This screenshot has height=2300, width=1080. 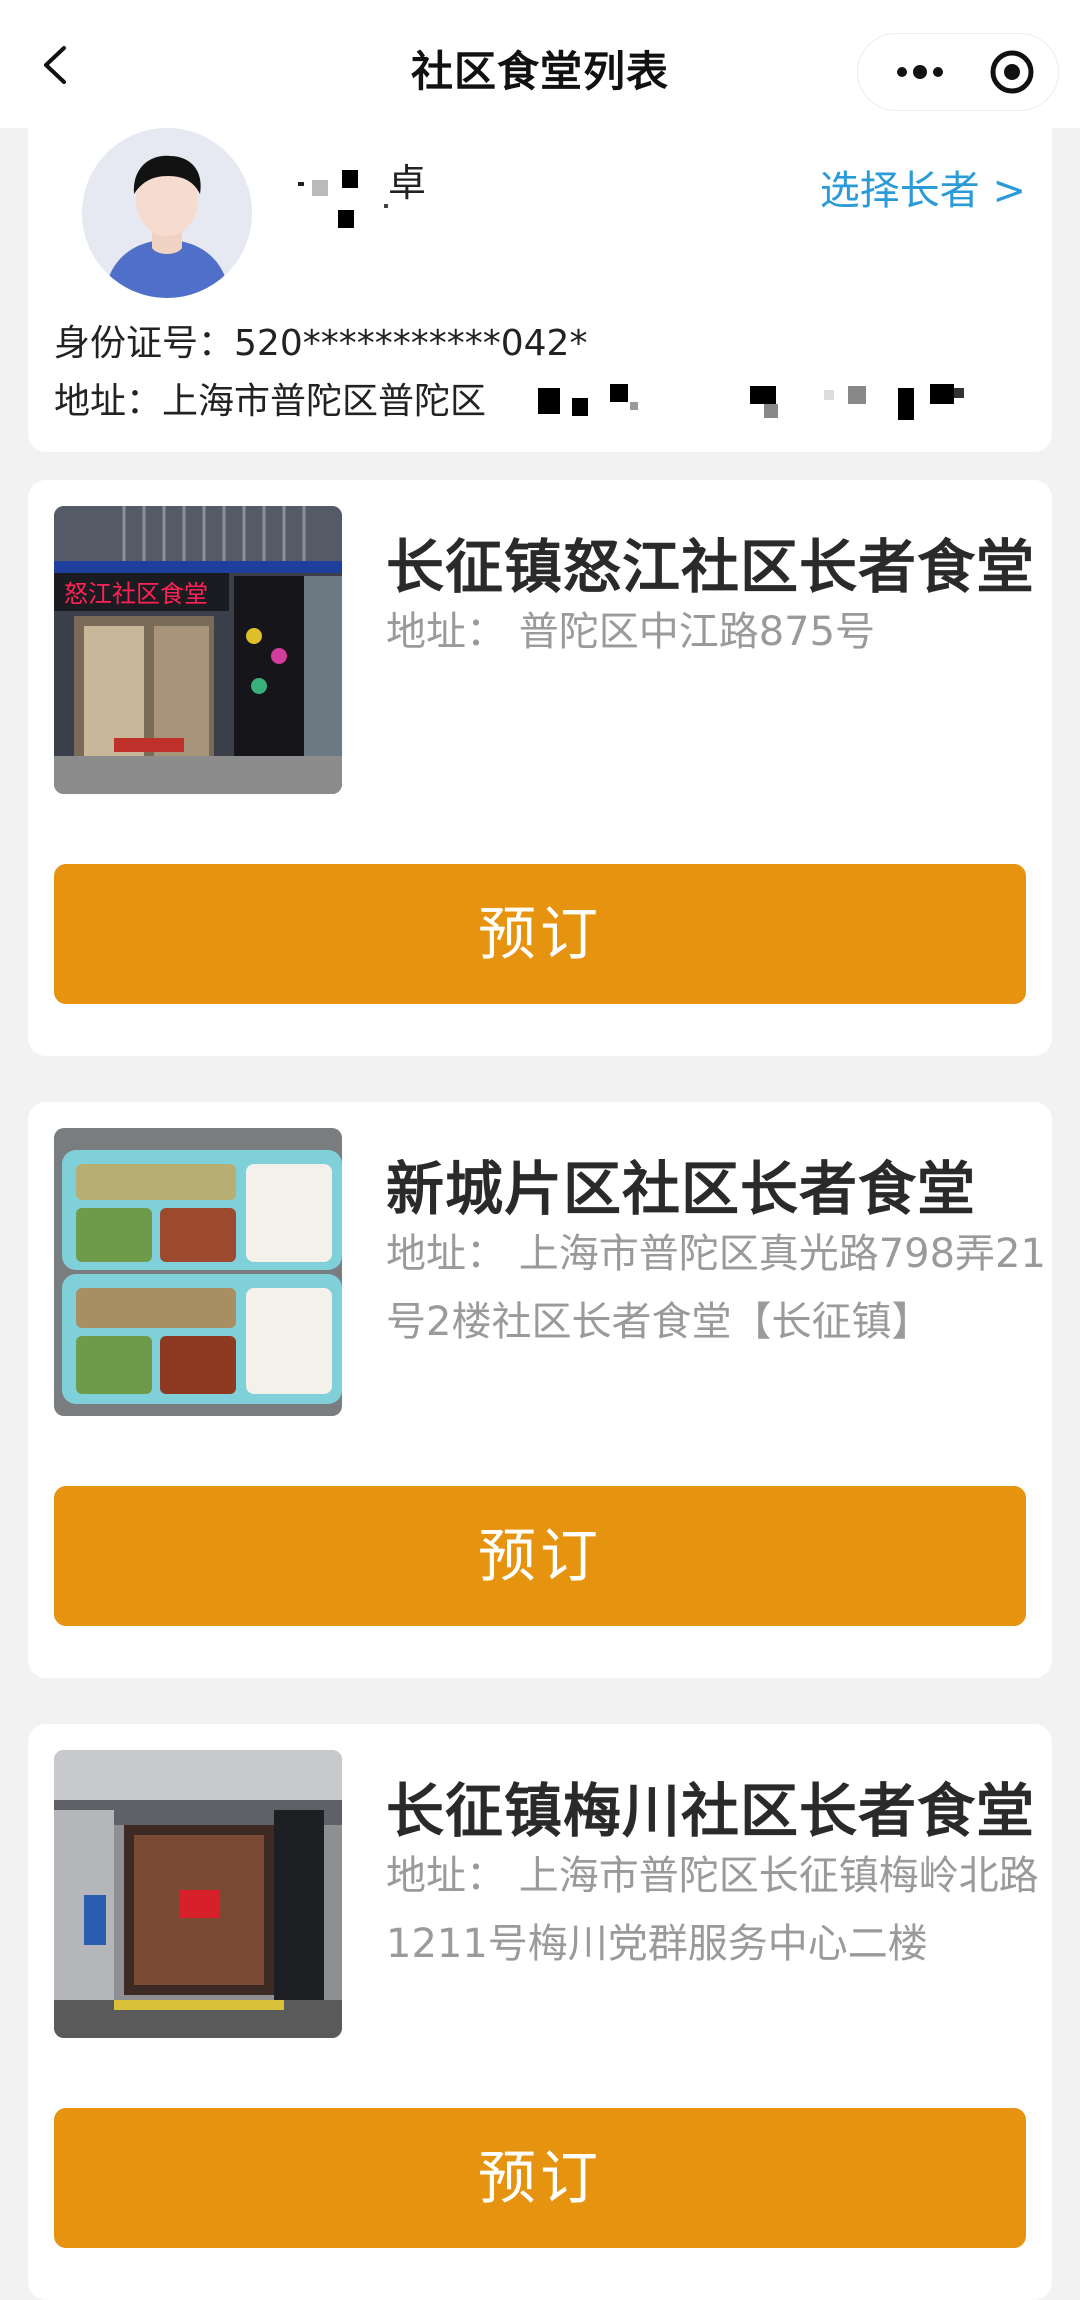 I want to click on mini-program-capsule, so click(x=958, y=72).